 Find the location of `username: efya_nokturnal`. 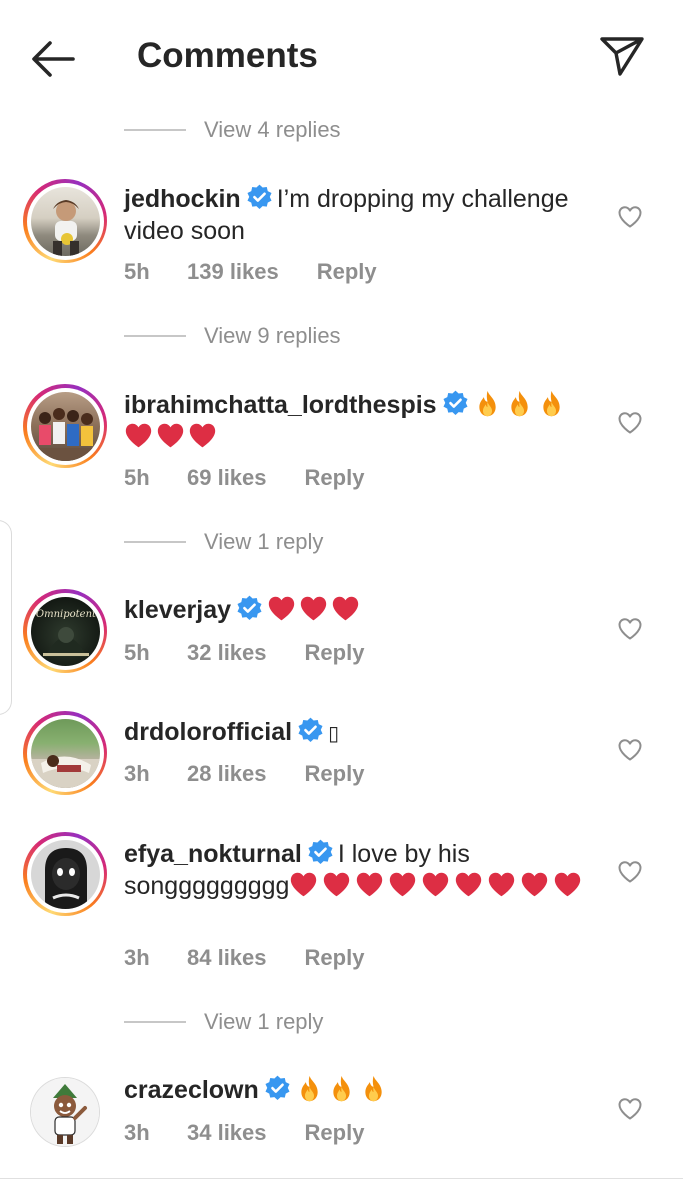

username: efya_nokturnal is located at coordinates (213, 854).